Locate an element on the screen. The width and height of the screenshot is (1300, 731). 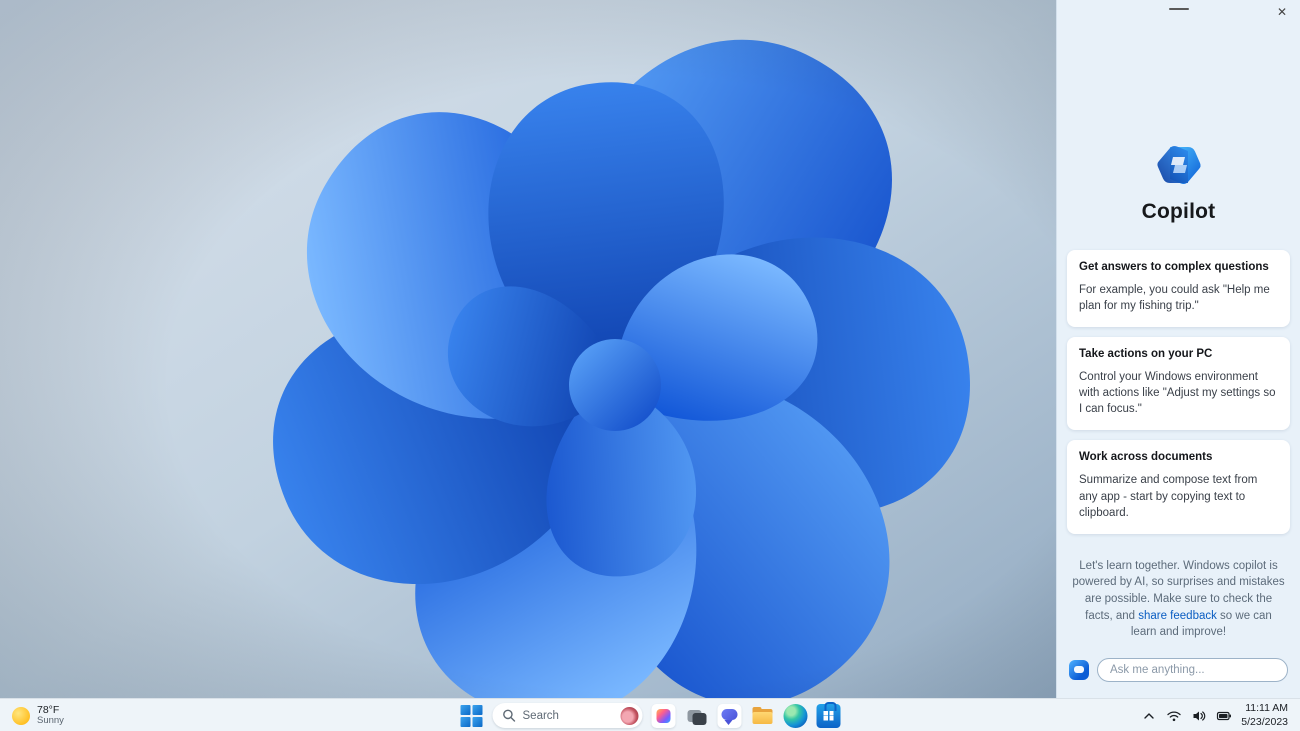
close-icon: ✕ is located at coordinates (1282, 12).